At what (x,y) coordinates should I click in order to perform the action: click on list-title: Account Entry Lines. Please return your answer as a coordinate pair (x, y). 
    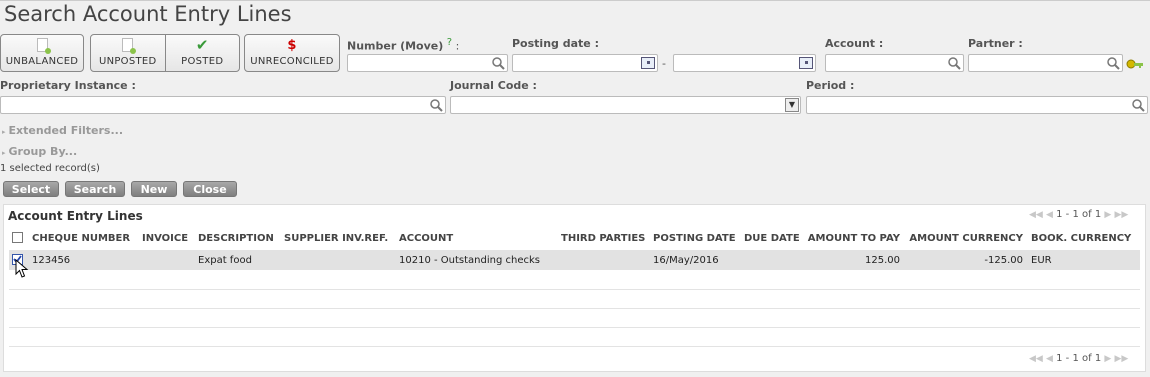
    Looking at the image, I should click on (75, 216).